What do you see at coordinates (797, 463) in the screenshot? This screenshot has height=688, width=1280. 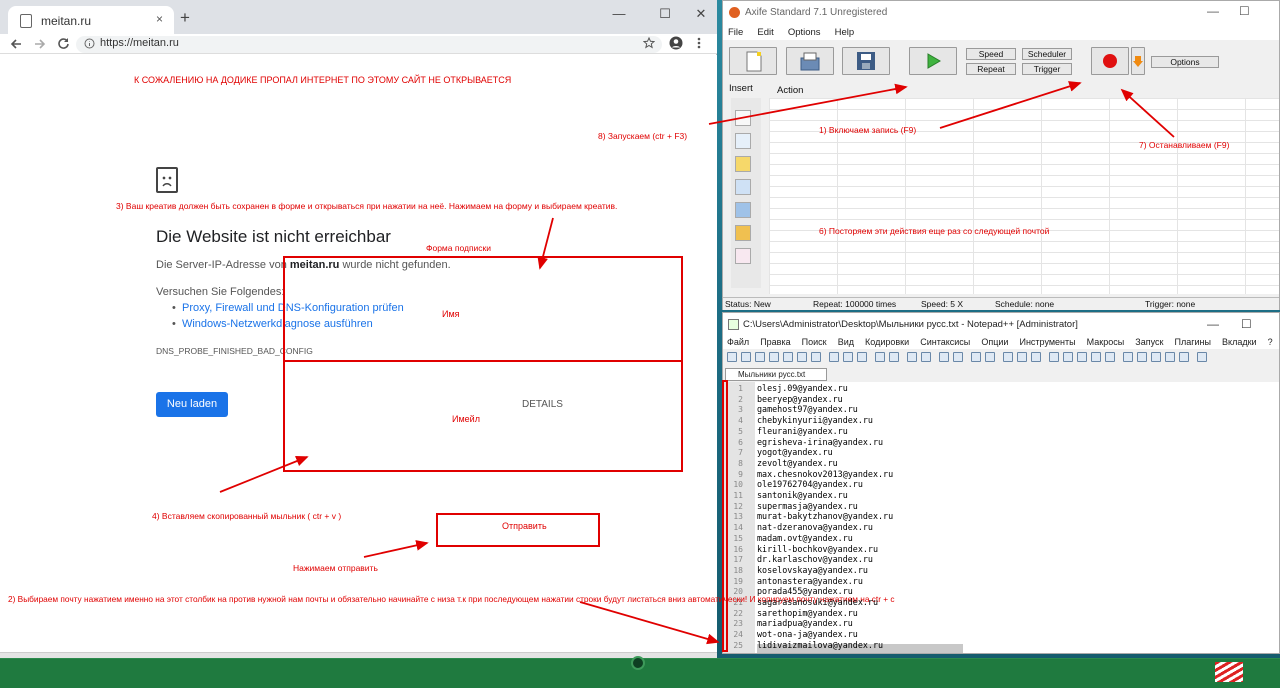 I see `email-line: zevolt@yandex.ru` at bounding box center [797, 463].